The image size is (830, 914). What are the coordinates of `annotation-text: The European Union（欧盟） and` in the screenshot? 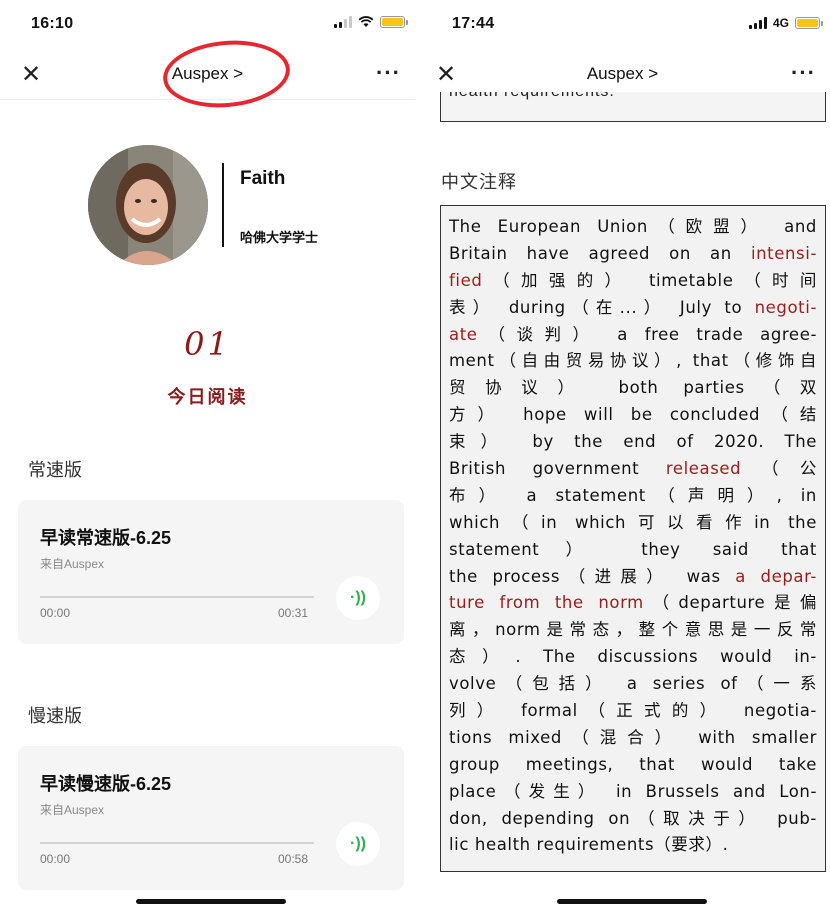 It's located at (633, 226).